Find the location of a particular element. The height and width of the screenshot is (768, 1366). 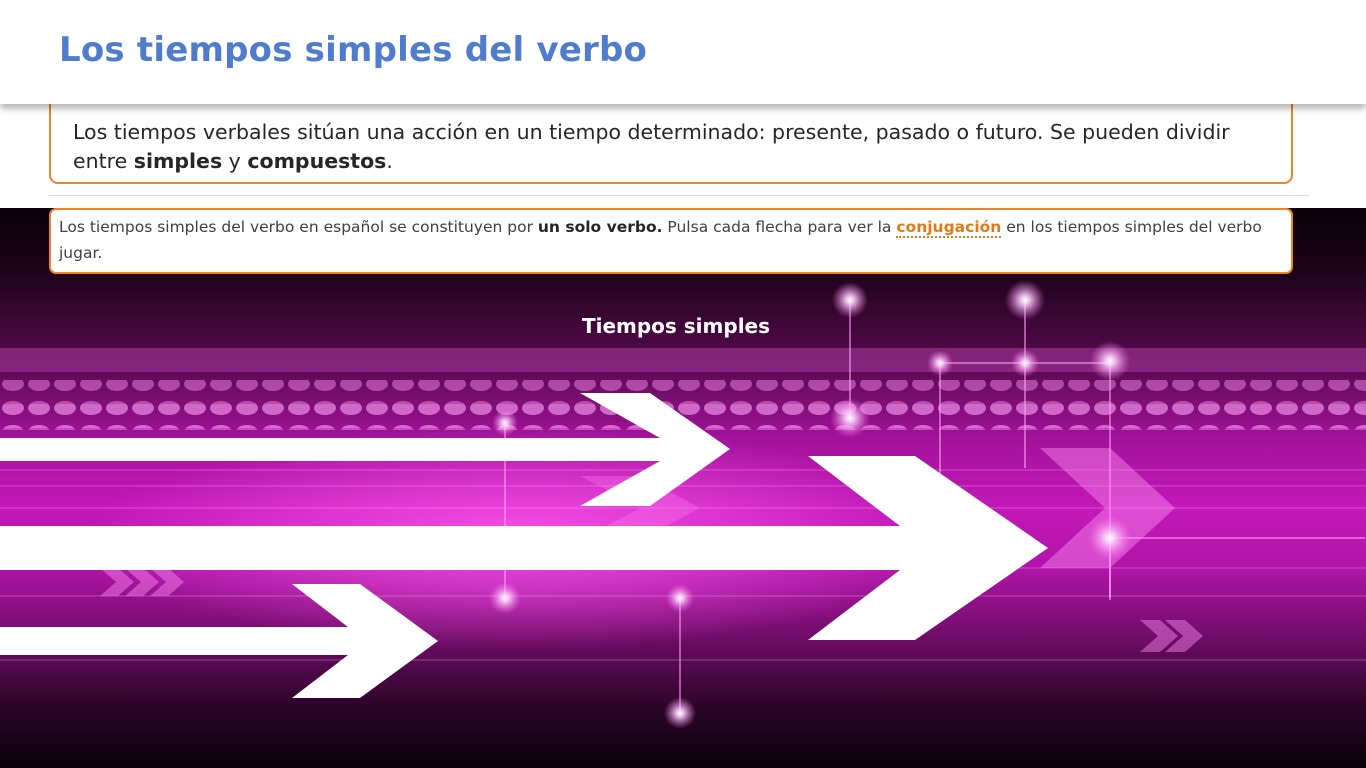

arrow-right-icon is located at coordinates (219, 641).